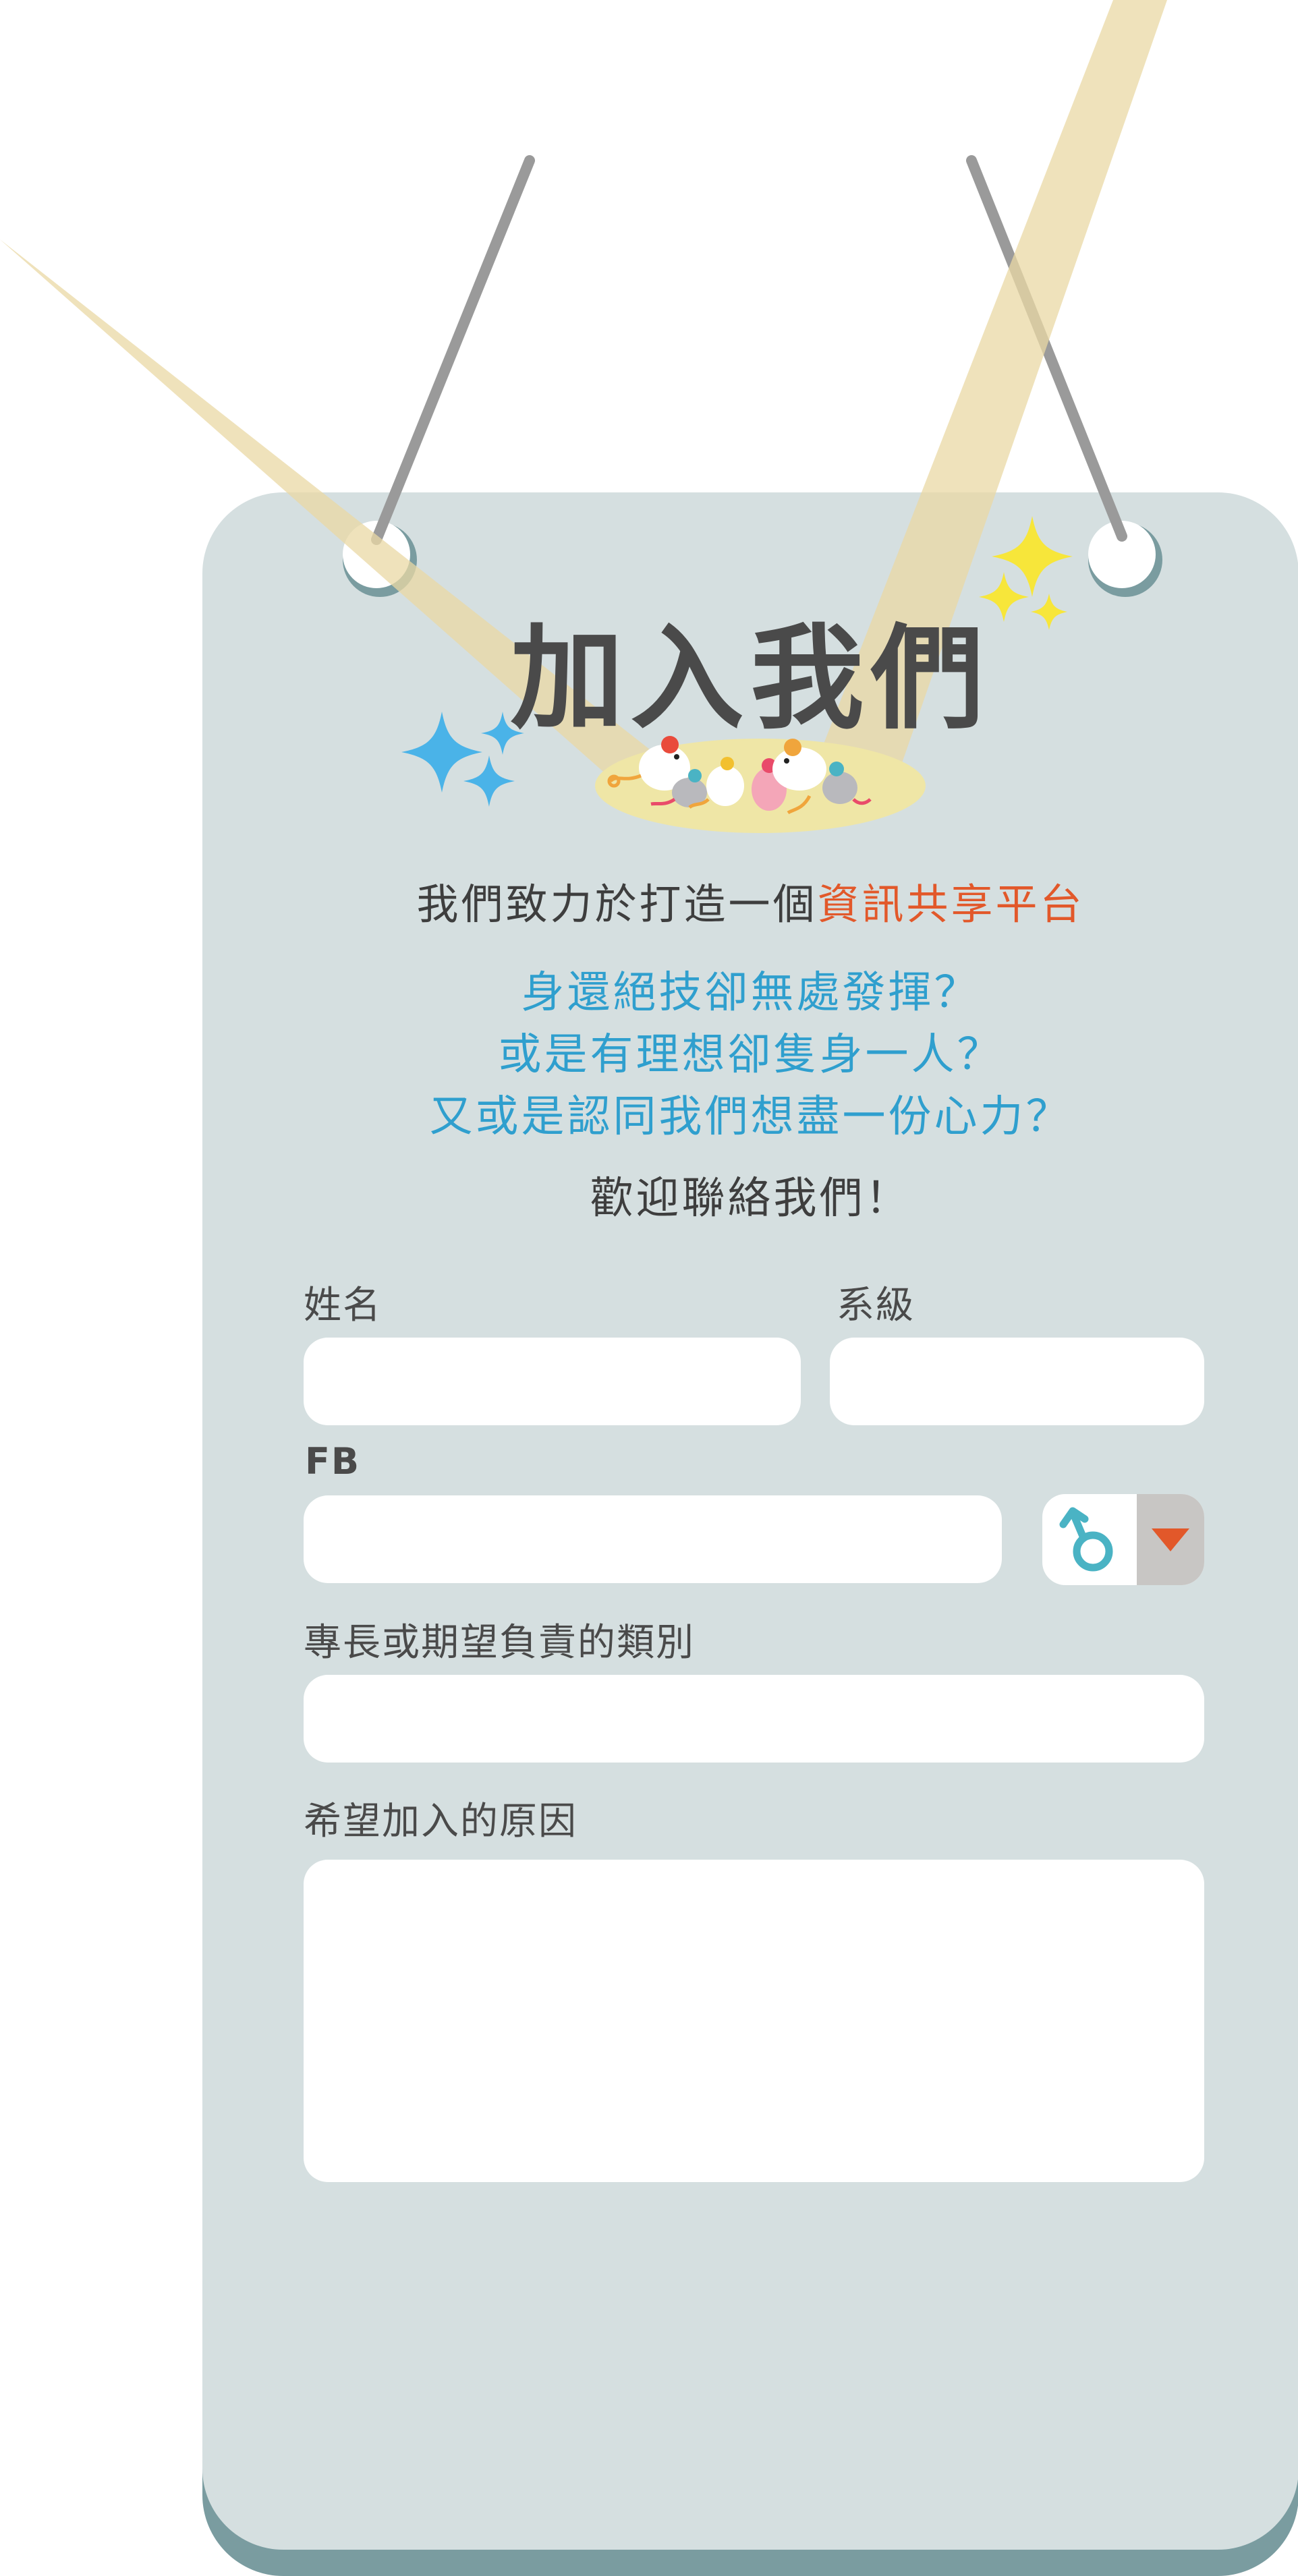 The width and height of the screenshot is (1298, 2576). Describe the element at coordinates (951, 904) in the screenshot. I see `intro-highlight: 資訊共享平台` at that location.